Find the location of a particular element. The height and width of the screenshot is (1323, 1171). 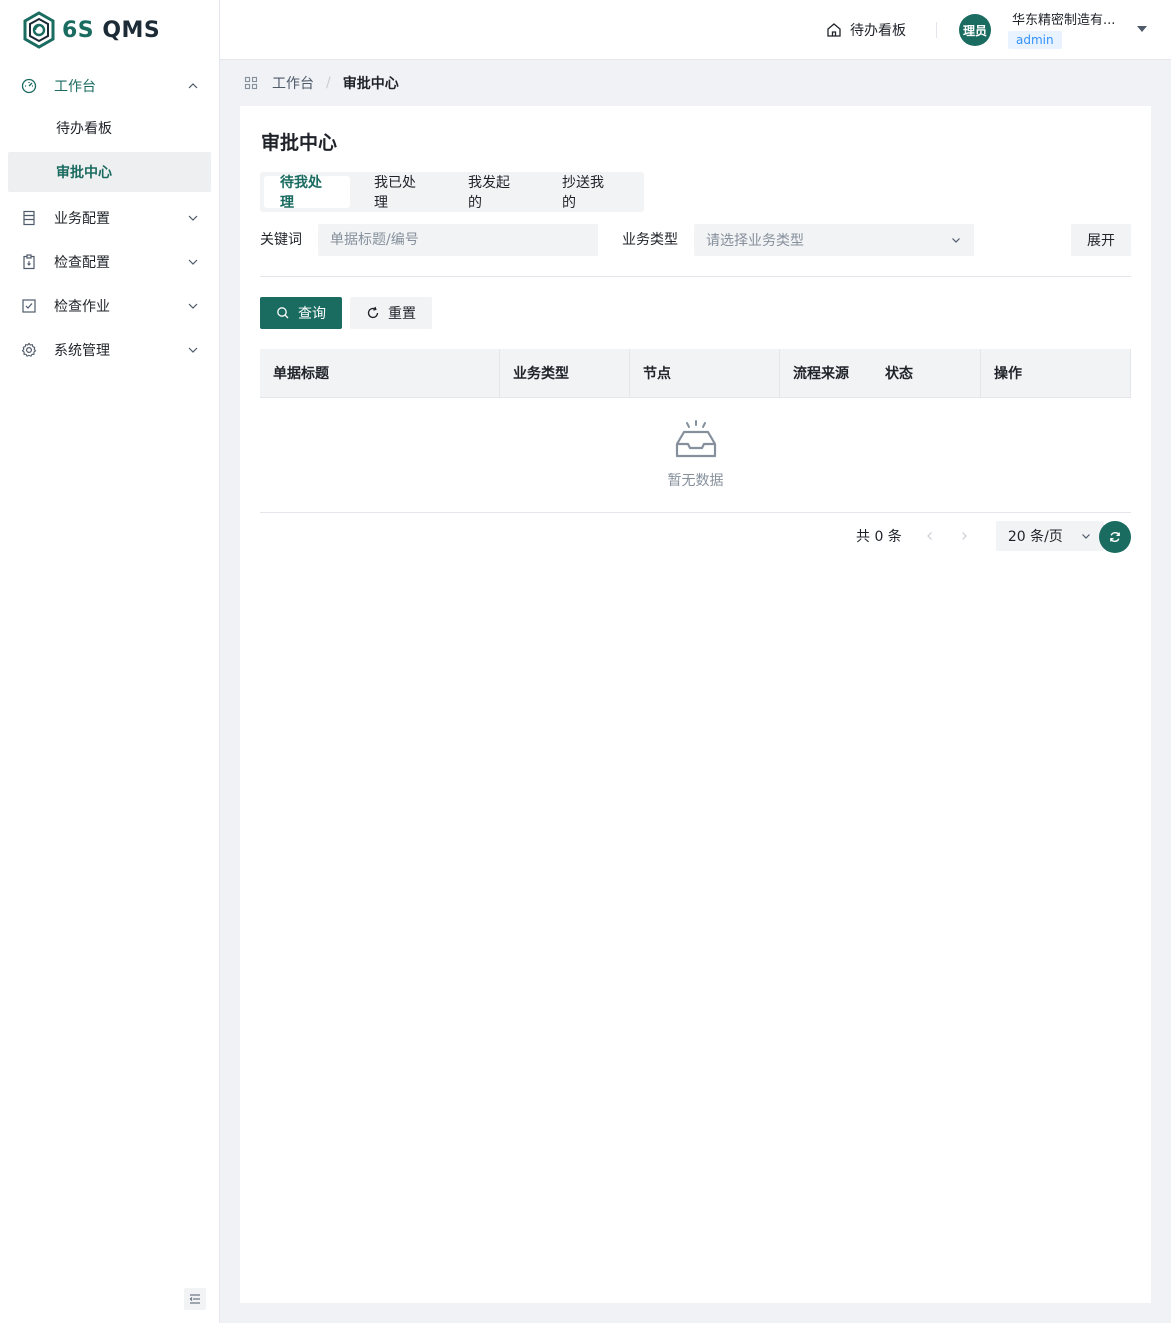

breadcrumb-item-workbench: 工作台 is located at coordinates (293, 83).